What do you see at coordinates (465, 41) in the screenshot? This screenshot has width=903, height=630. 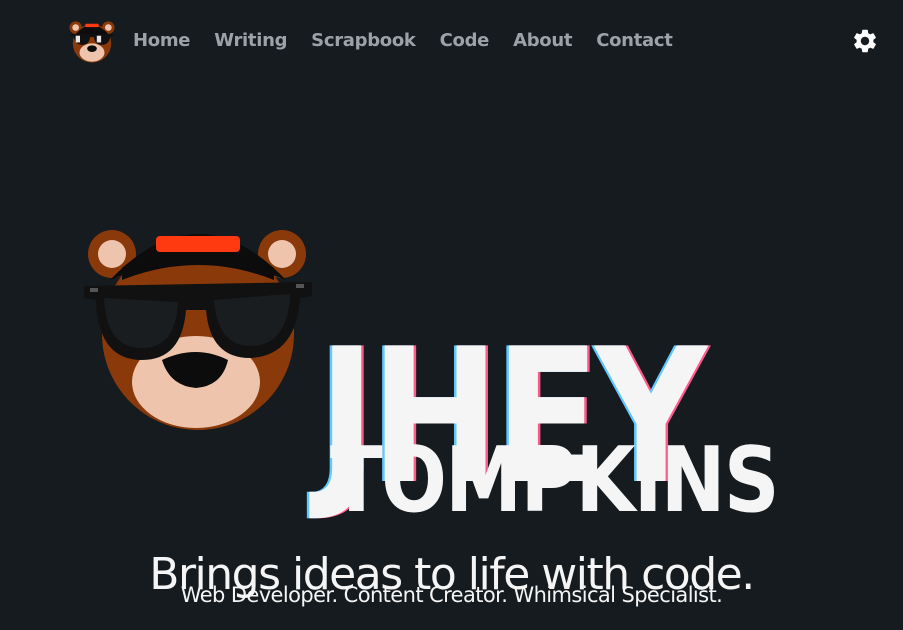 I see `nav-code-link: Code` at bounding box center [465, 41].